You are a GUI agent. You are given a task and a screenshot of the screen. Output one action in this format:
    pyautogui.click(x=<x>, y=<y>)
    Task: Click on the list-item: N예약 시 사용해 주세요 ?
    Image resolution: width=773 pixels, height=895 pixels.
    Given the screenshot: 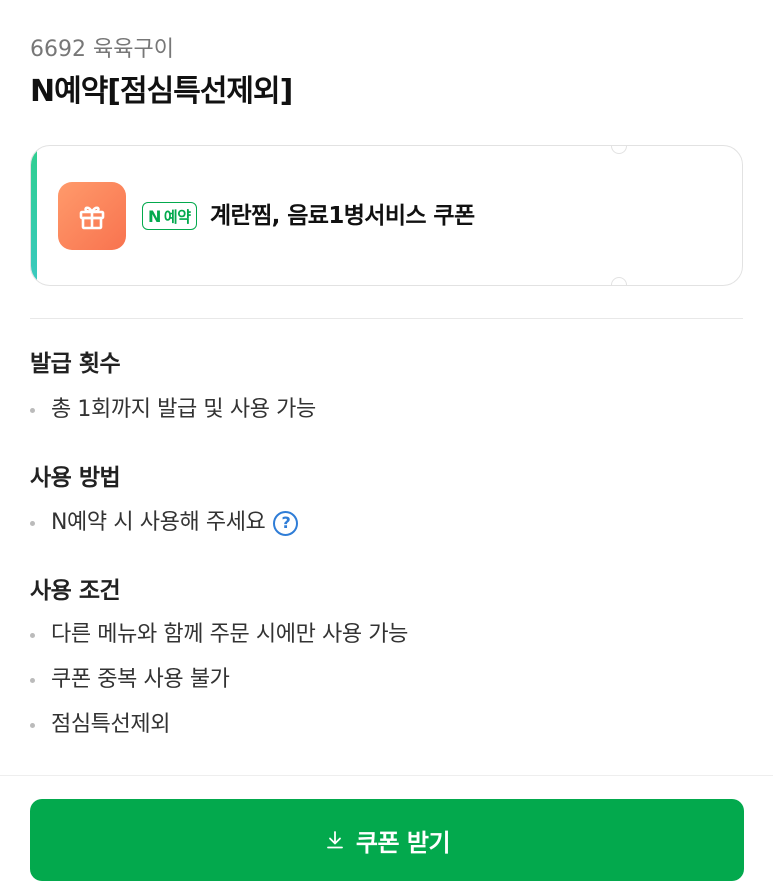 What is the action you would take?
    pyautogui.click(x=164, y=523)
    